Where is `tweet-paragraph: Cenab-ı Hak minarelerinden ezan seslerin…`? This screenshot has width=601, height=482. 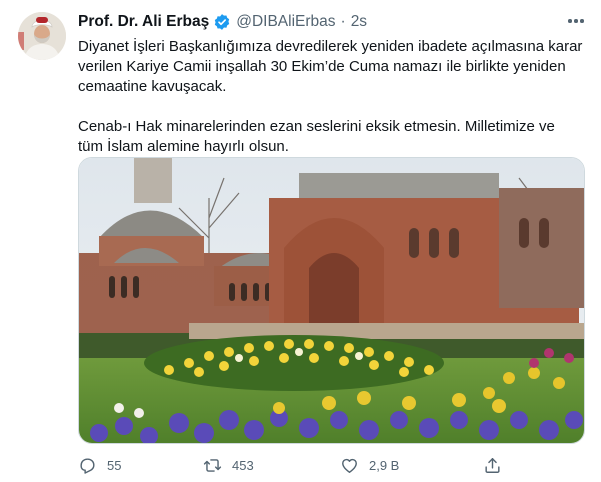 tweet-paragraph: Cenab-ı Hak minarelerinden ezan seslerin… is located at coordinates (316, 136).